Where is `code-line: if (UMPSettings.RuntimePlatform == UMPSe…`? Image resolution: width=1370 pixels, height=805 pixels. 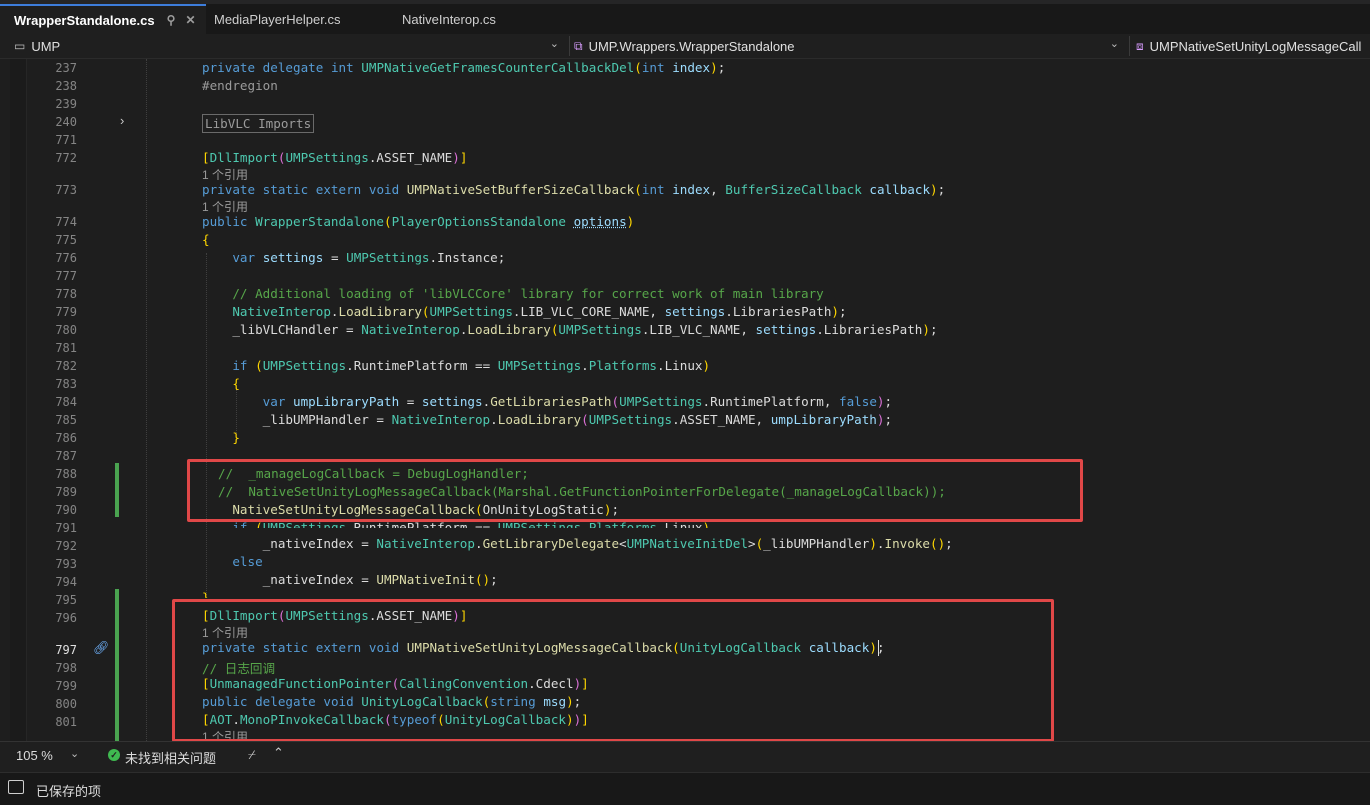 code-line: if (UMPSettings.RuntimePlatform == UMPSe… is located at coordinates (456, 365).